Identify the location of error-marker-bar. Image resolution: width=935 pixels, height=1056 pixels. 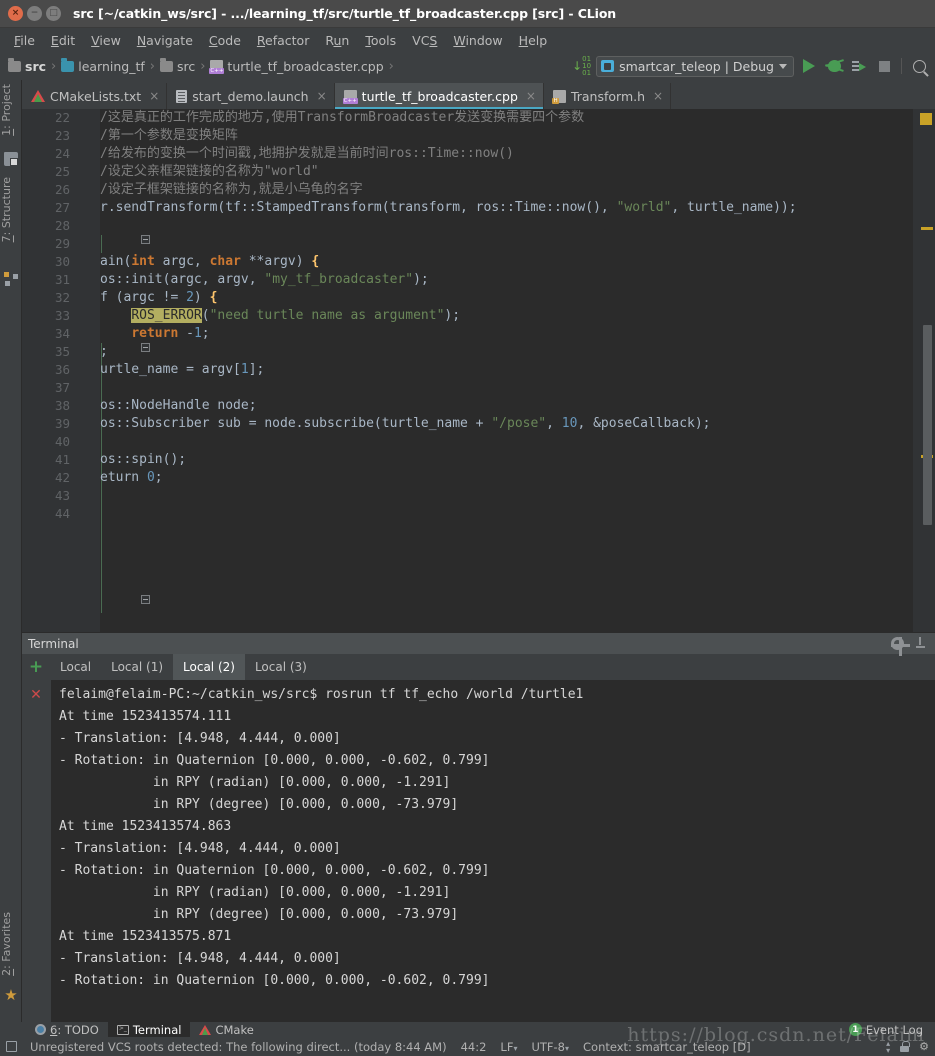
(924, 370).